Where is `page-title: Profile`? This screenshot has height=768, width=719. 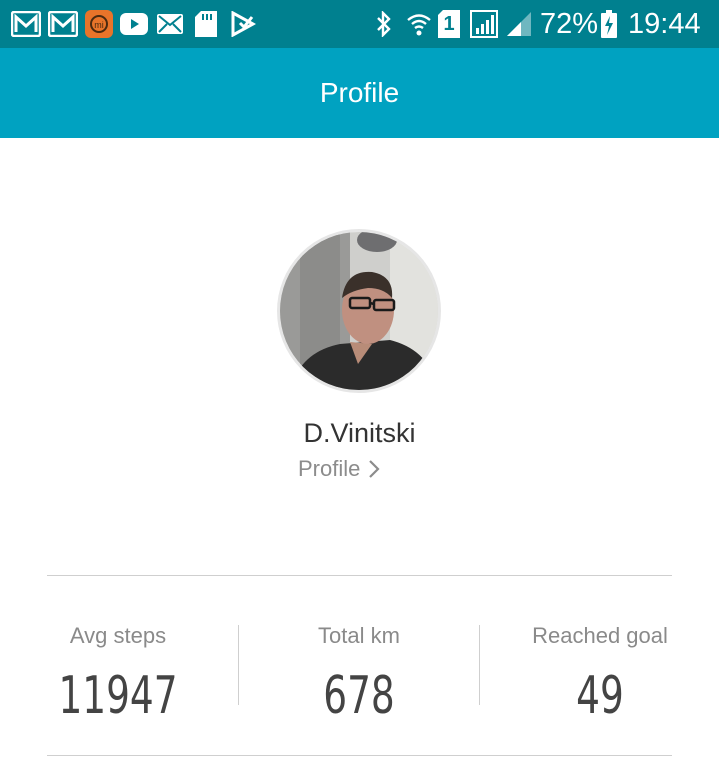 page-title: Profile is located at coordinates (359, 92).